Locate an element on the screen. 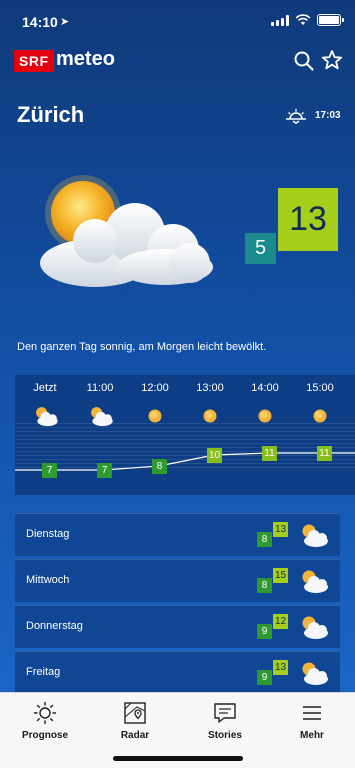  hour-label: 15:00 is located at coordinates (320, 388).